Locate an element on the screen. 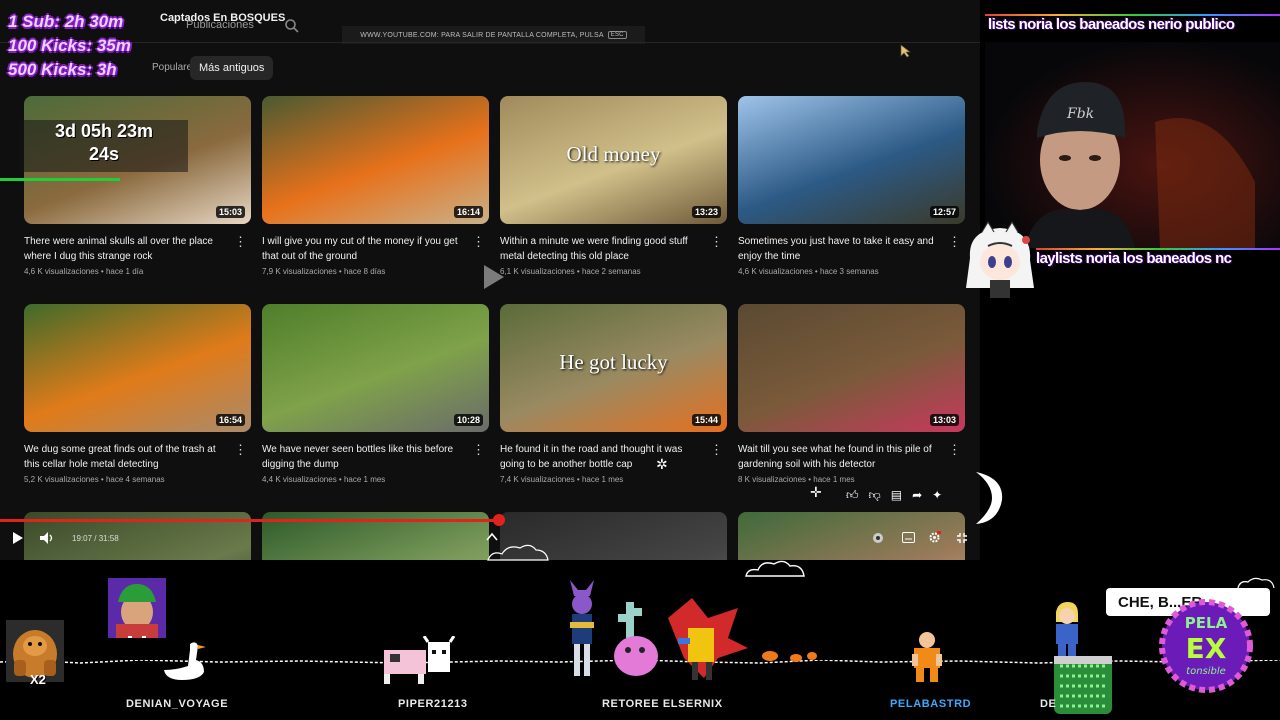 The width and height of the screenshot is (1280, 720). multiplier-label: X2 is located at coordinates (38, 679).